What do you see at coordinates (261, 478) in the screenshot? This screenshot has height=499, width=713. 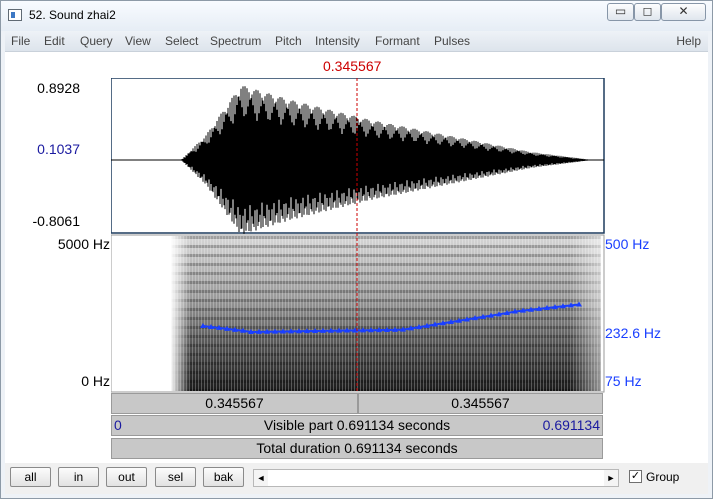 I see `scroll-left-icon: ◄` at bounding box center [261, 478].